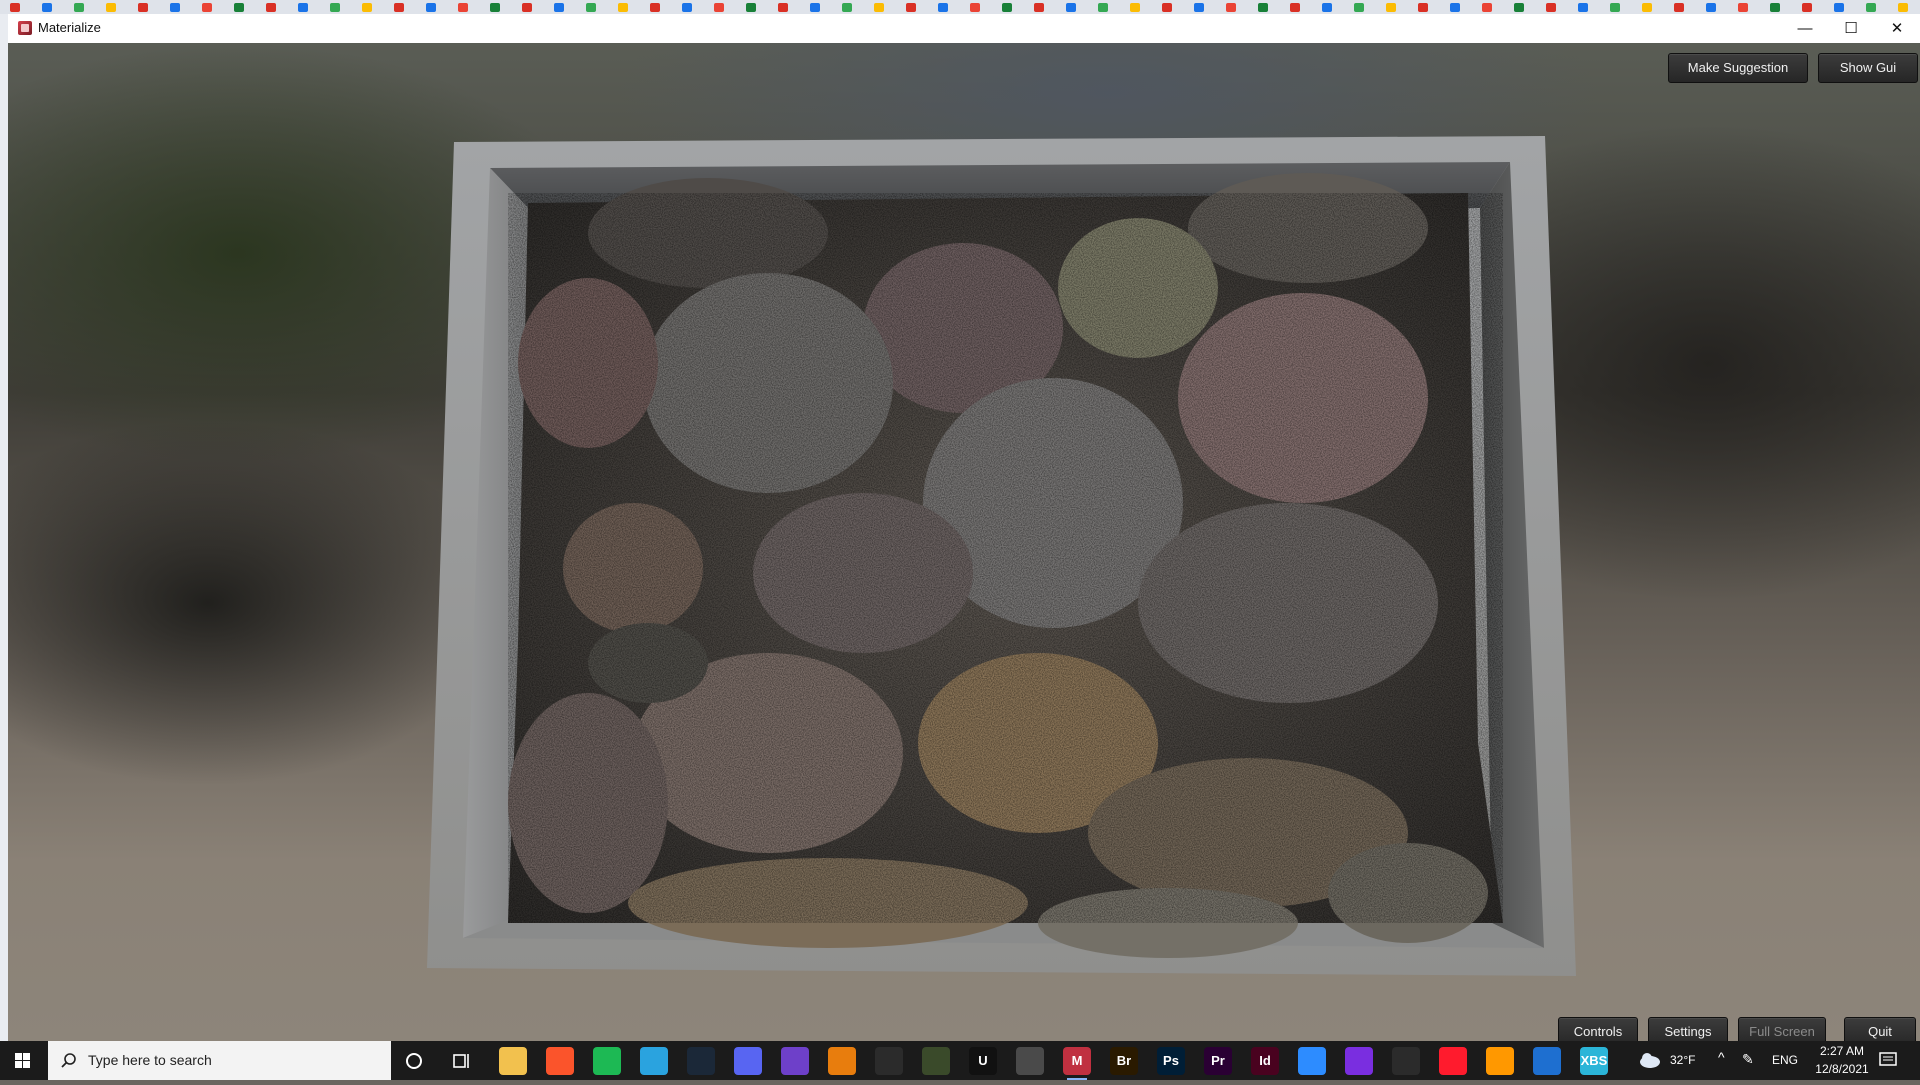  What do you see at coordinates (1650, 1060) in the screenshot?
I see `weather-cloud-icon` at bounding box center [1650, 1060].